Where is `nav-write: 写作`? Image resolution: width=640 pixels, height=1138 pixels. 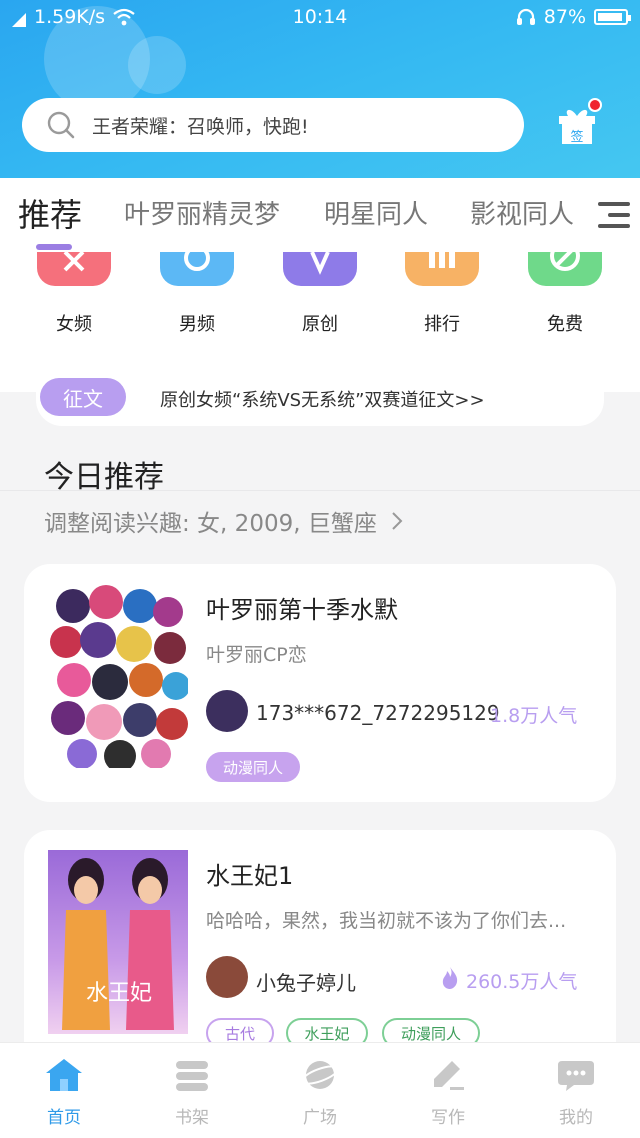 nav-write: 写作 is located at coordinates (448, 1092).